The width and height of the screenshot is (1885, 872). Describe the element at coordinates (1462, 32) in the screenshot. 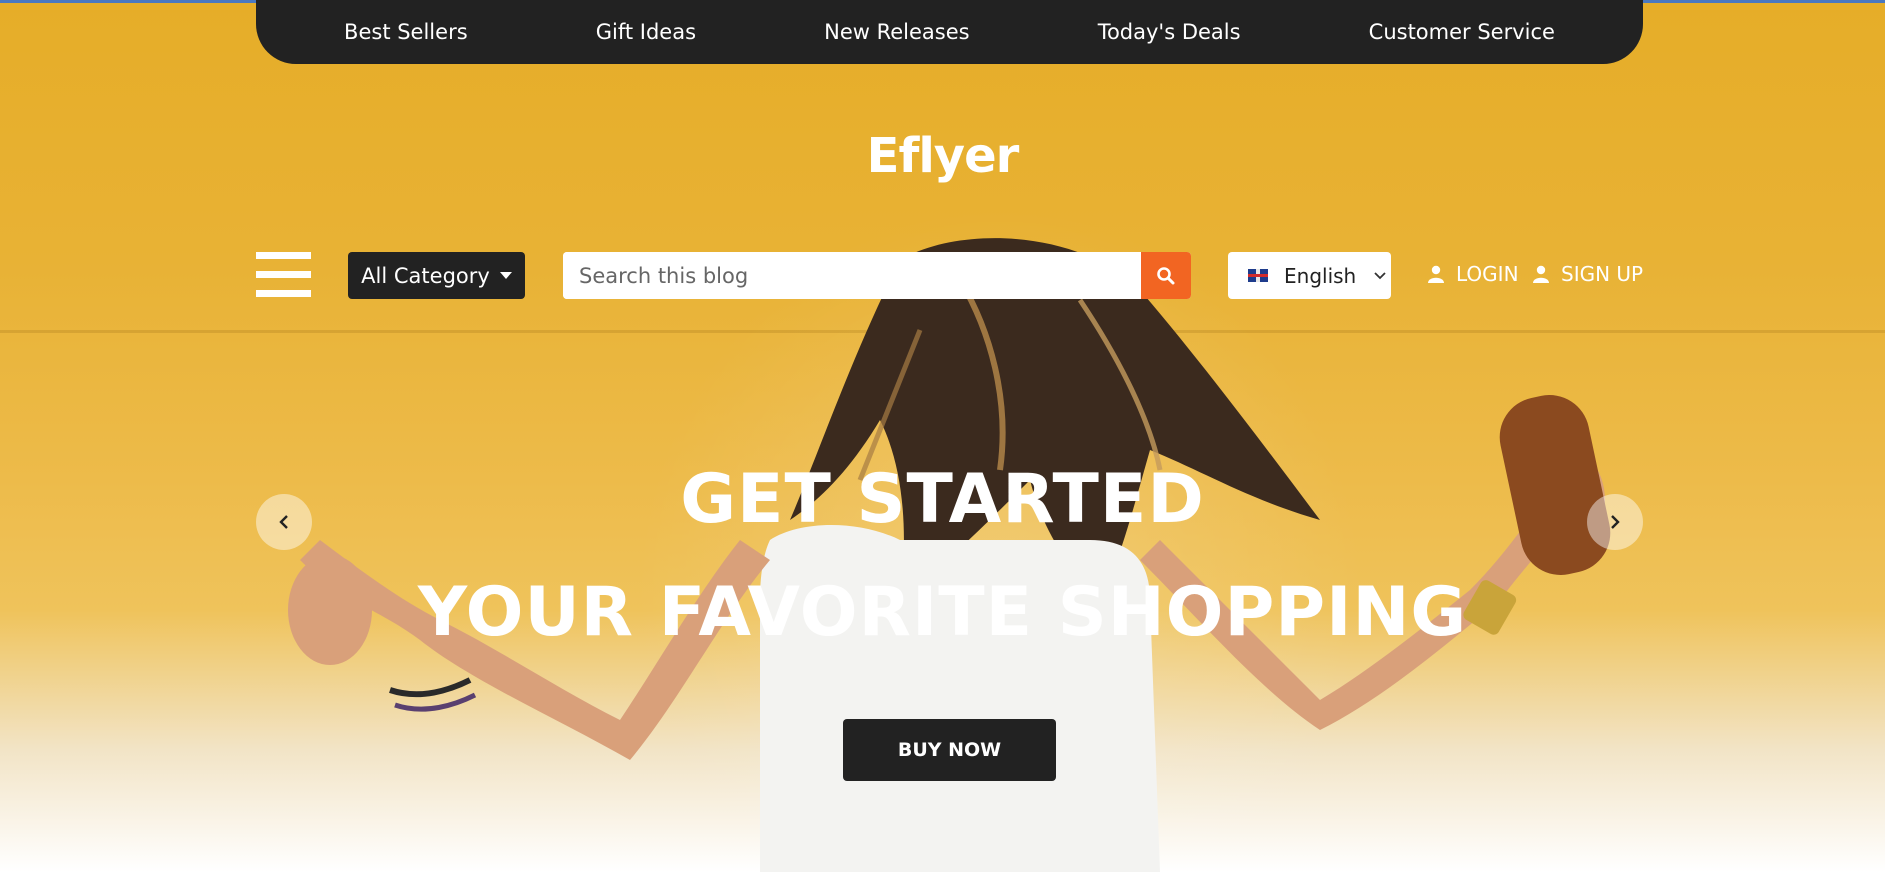

I see `nav-customer-service: Customer Service` at that location.